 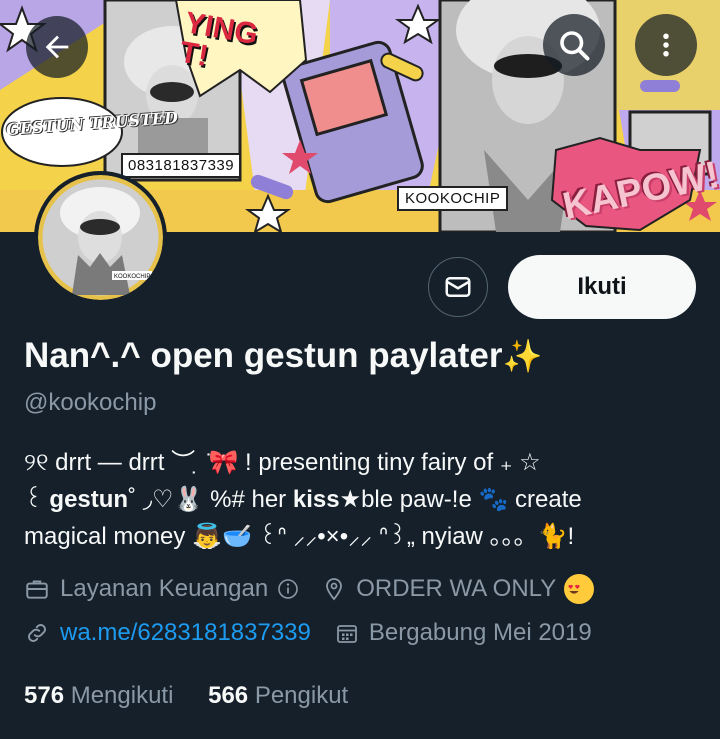 What do you see at coordinates (37, 499) in the screenshot?
I see `bio-text: ꒰` at bounding box center [37, 499].